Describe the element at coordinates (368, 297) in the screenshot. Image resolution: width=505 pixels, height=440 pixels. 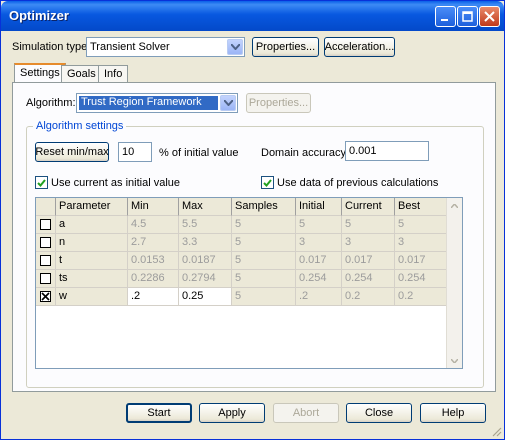
I see `current-cell: 0.2` at that location.